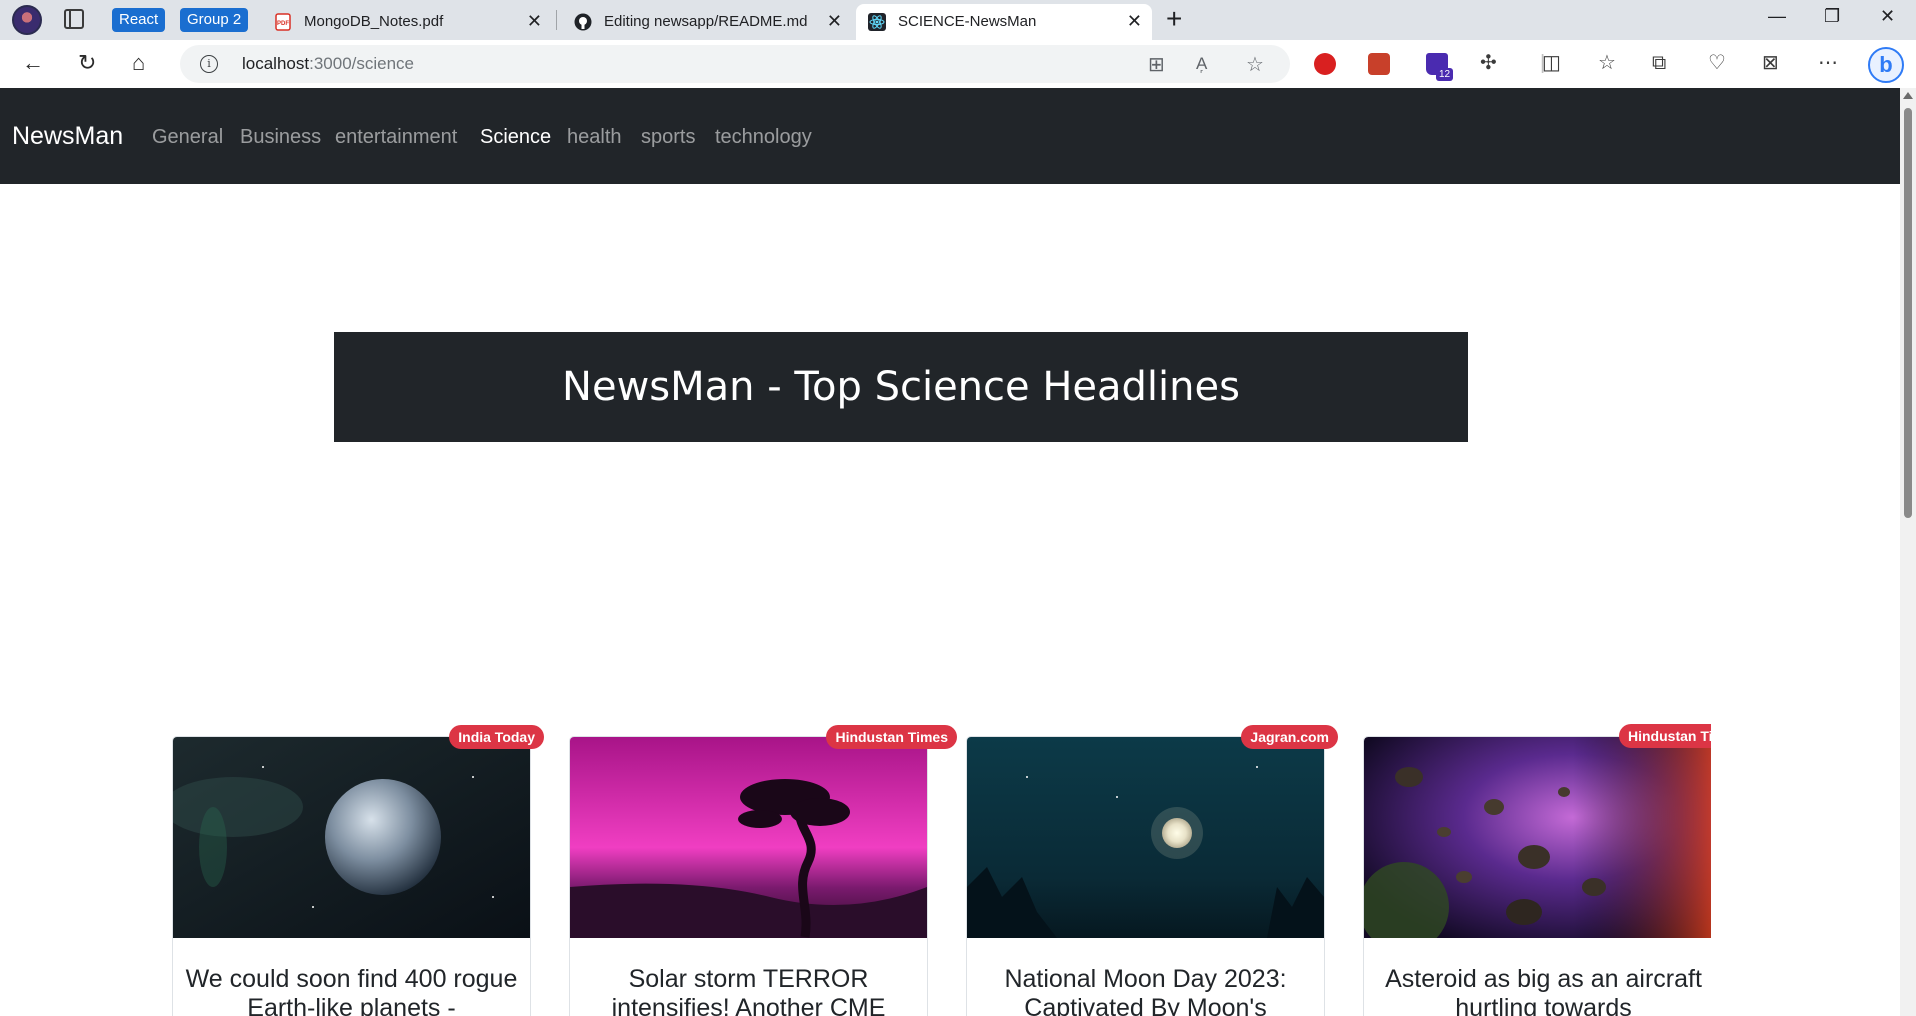  I want to click on page-heading: NewsMan - Top Science Headlines, so click(901, 387).